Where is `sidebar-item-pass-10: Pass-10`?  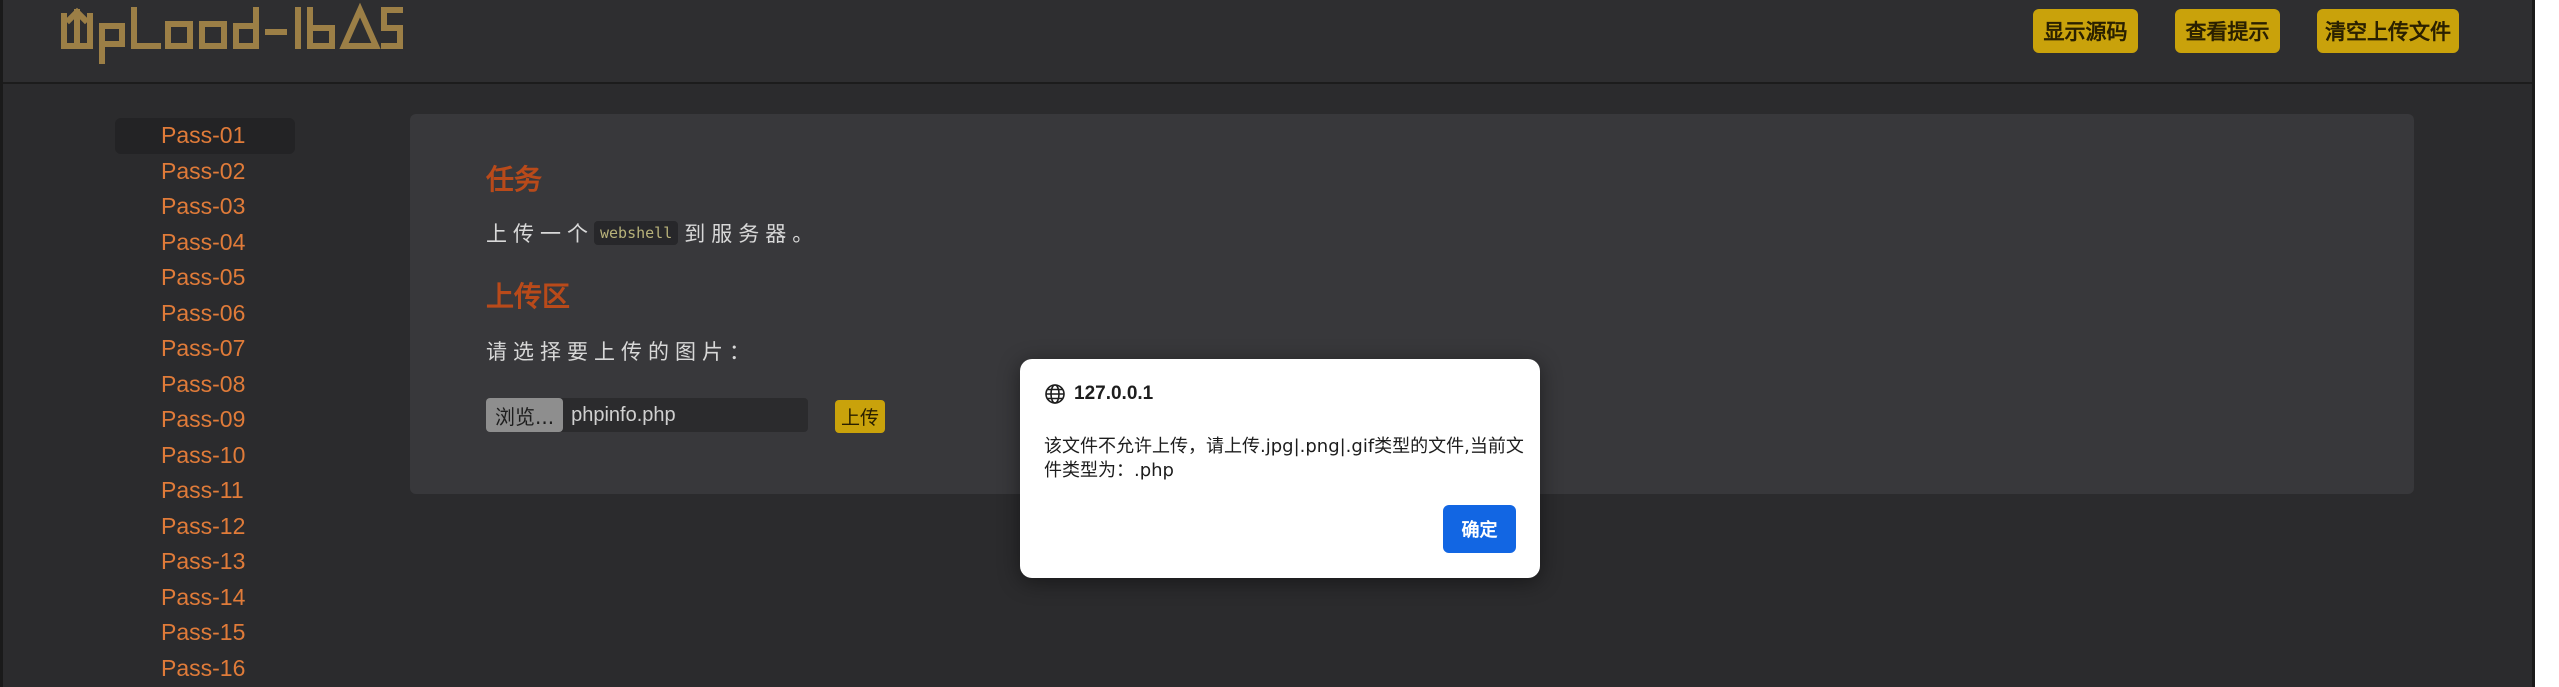
sidebar-item-pass-10: Pass-10 is located at coordinates (205, 456).